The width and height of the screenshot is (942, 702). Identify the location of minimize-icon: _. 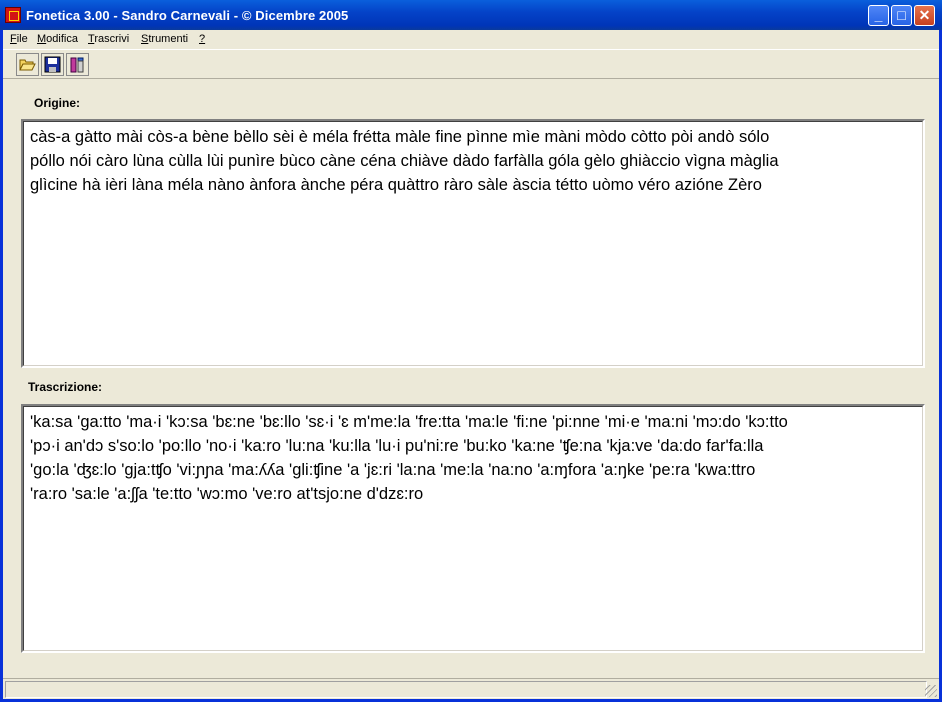
(878, 15).